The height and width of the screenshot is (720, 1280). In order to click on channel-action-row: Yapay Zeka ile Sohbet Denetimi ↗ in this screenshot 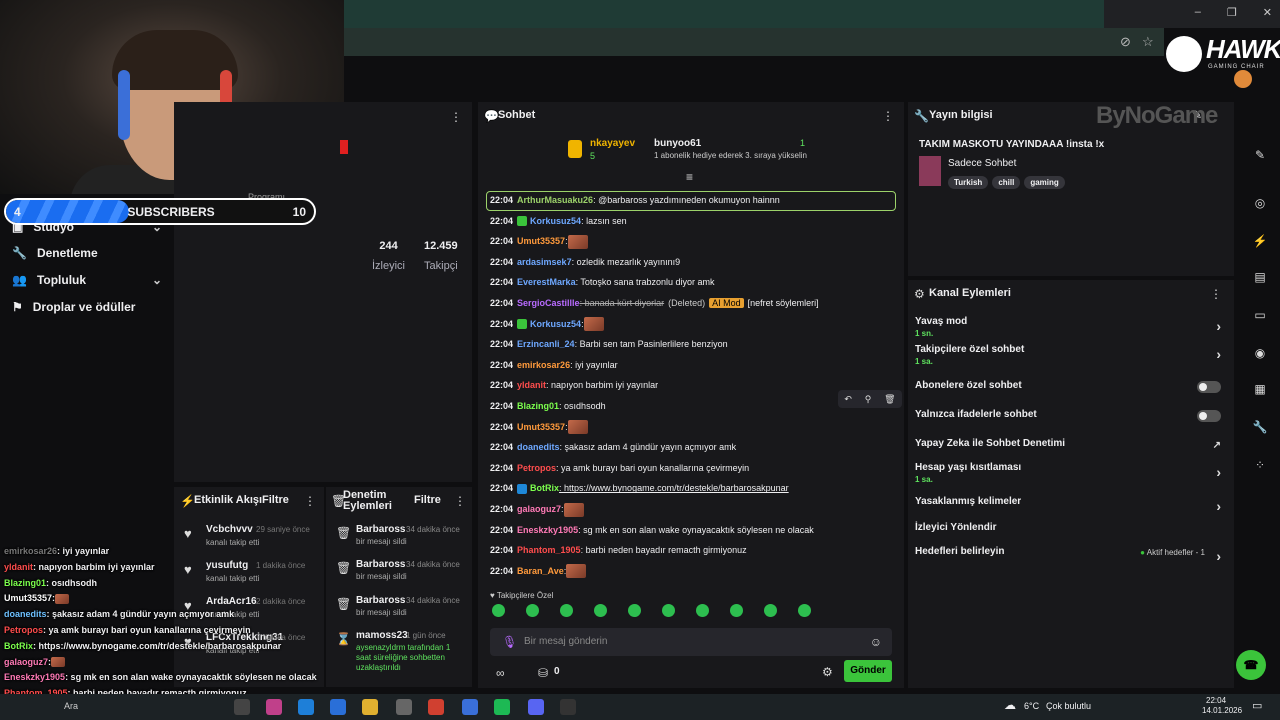, I will do `click(1071, 444)`.